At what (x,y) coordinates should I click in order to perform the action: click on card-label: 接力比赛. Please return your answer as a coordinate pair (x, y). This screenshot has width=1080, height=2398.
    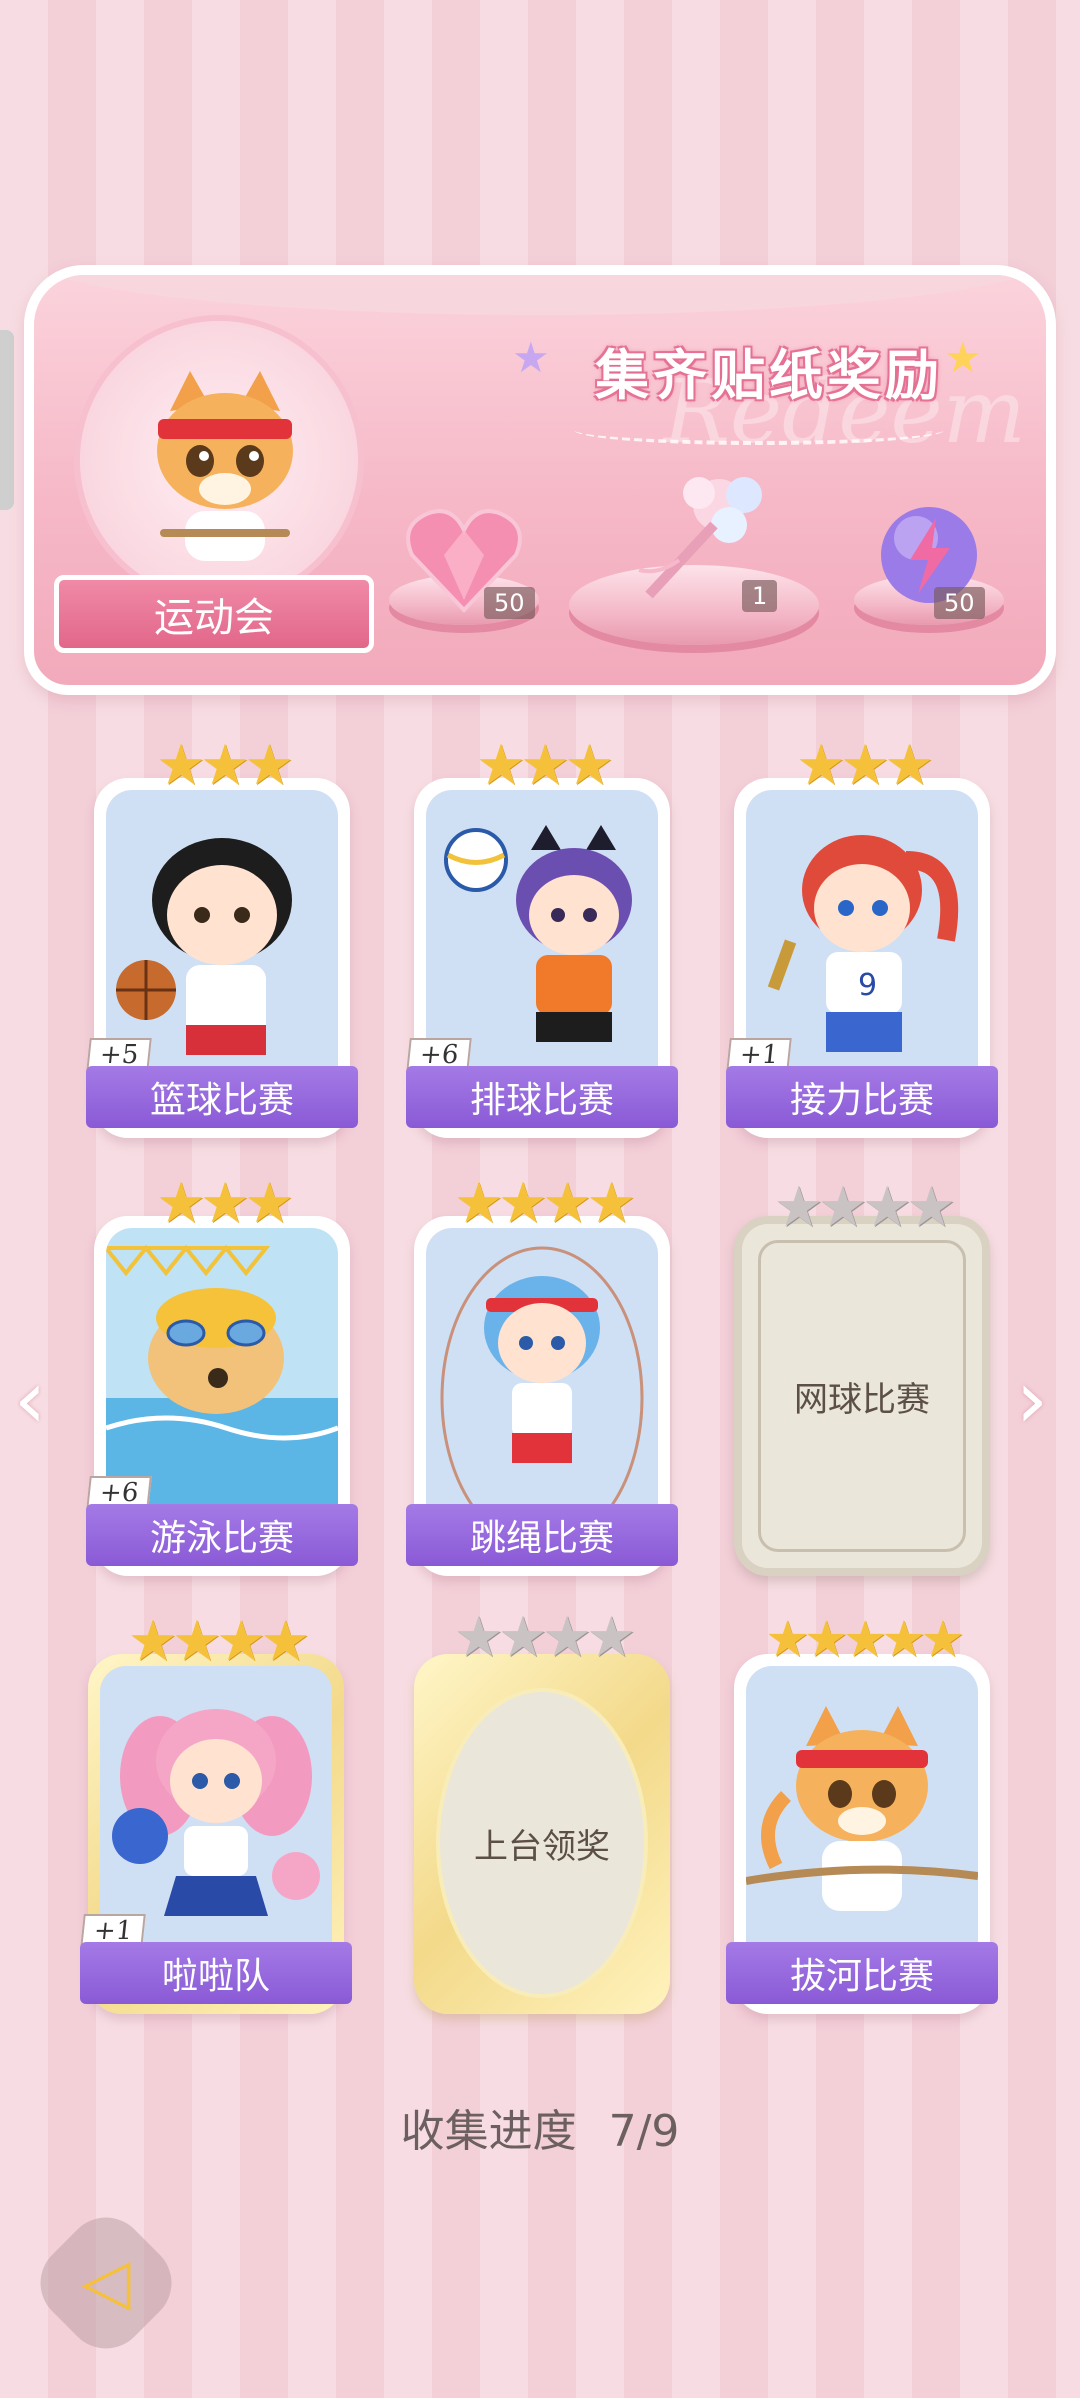
    Looking at the image, I should click on (862, 1097).